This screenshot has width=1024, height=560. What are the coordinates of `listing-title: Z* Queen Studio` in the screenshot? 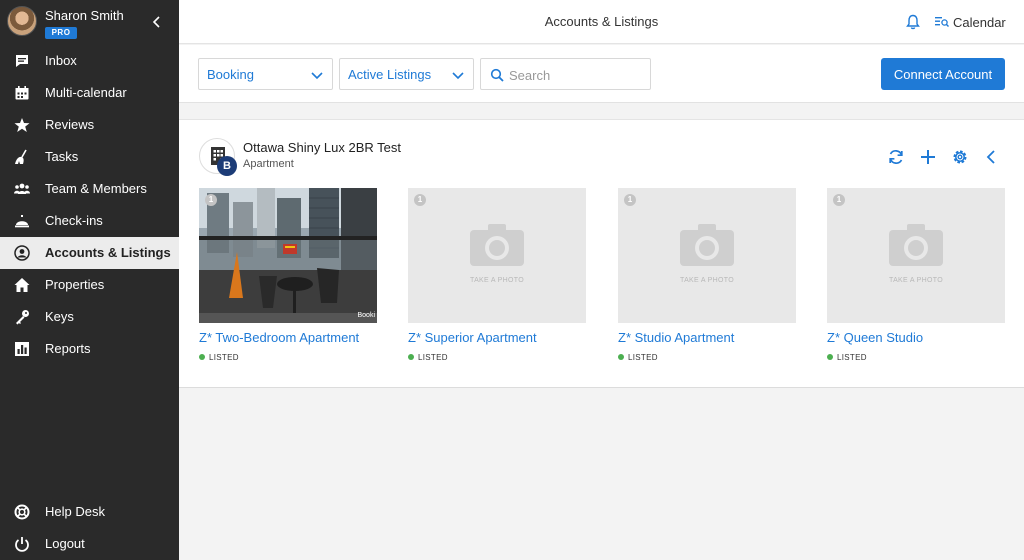 It's located at (875, 337).